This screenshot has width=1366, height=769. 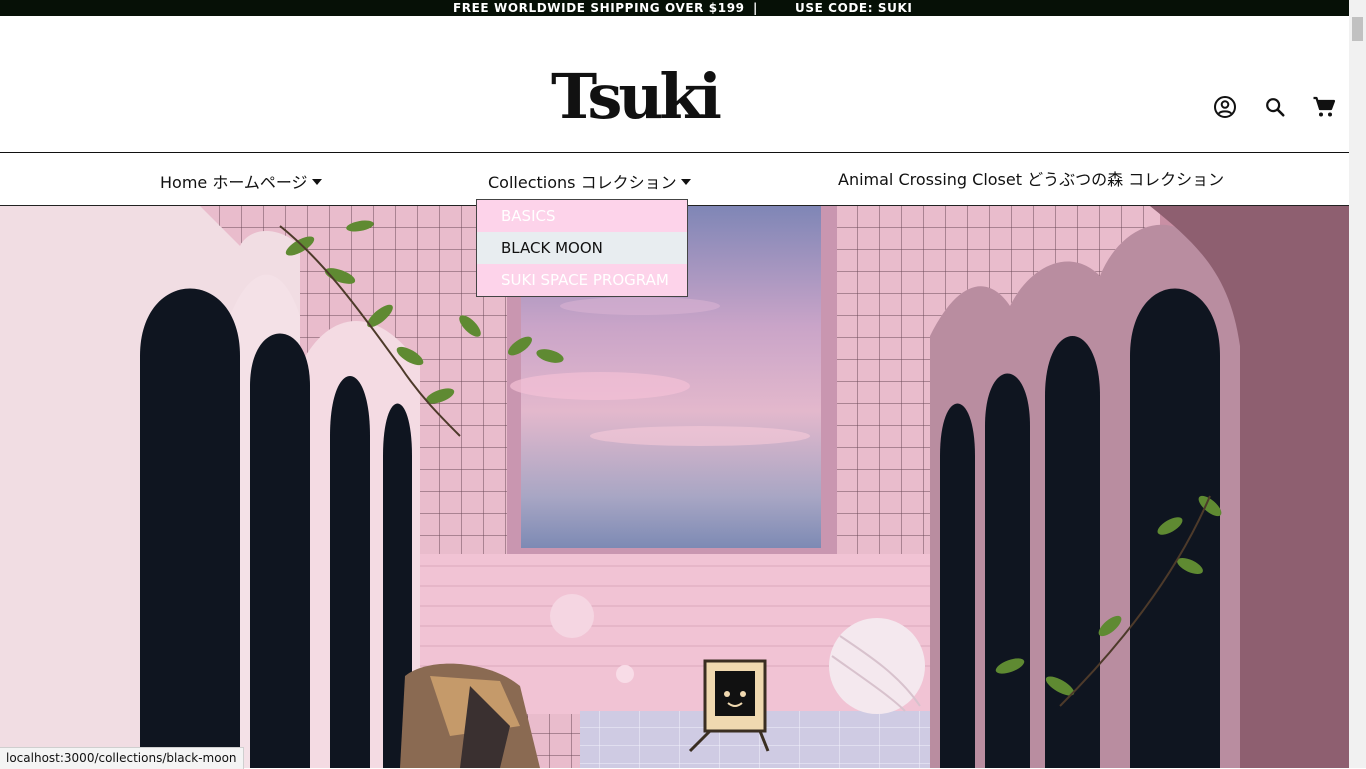 What do you see at coordinates (1357, 29) in the screenshot?
I see `scrollbar-thumb` at bounding box center [1357, 29].